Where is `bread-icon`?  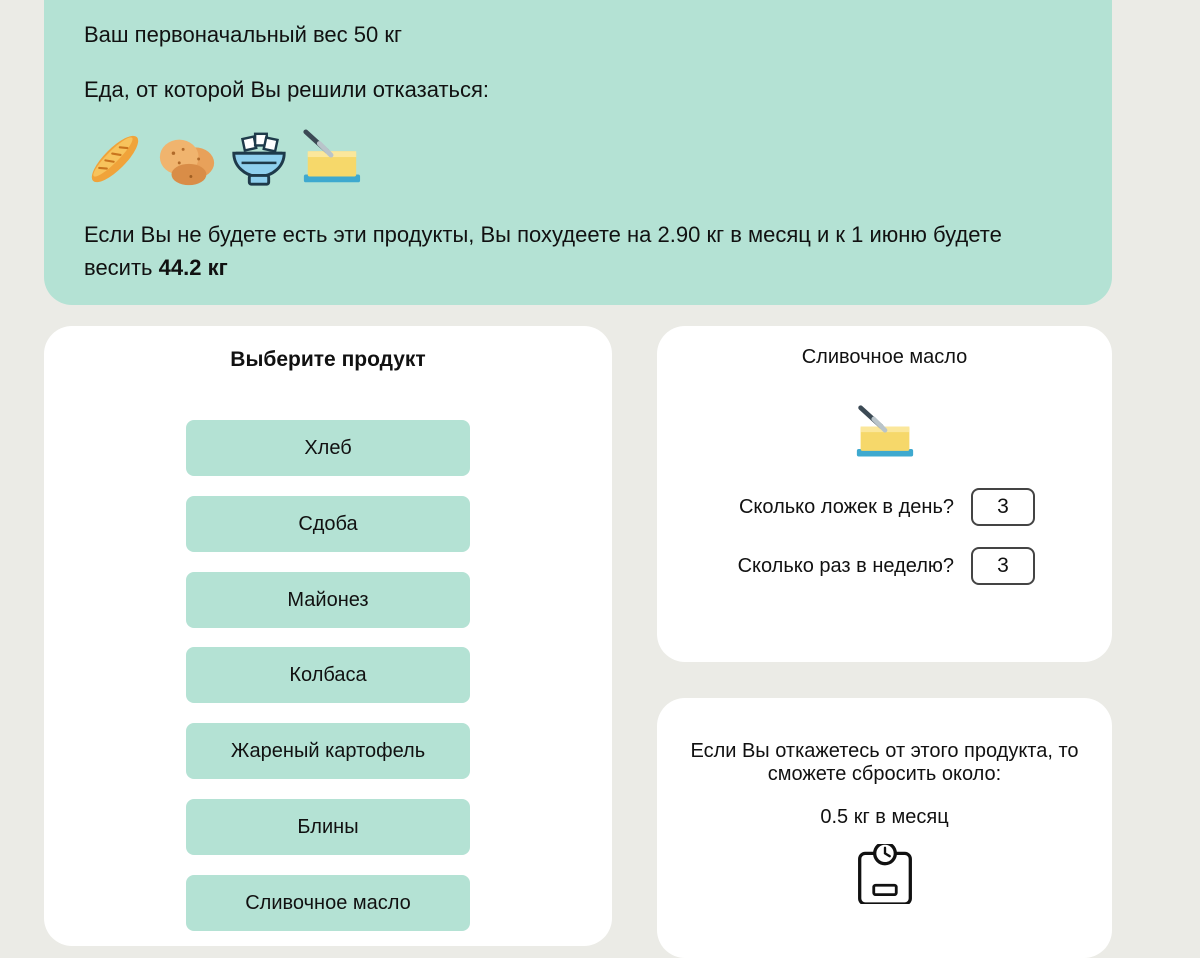 bread-icon is located at coordinates (115, 159).